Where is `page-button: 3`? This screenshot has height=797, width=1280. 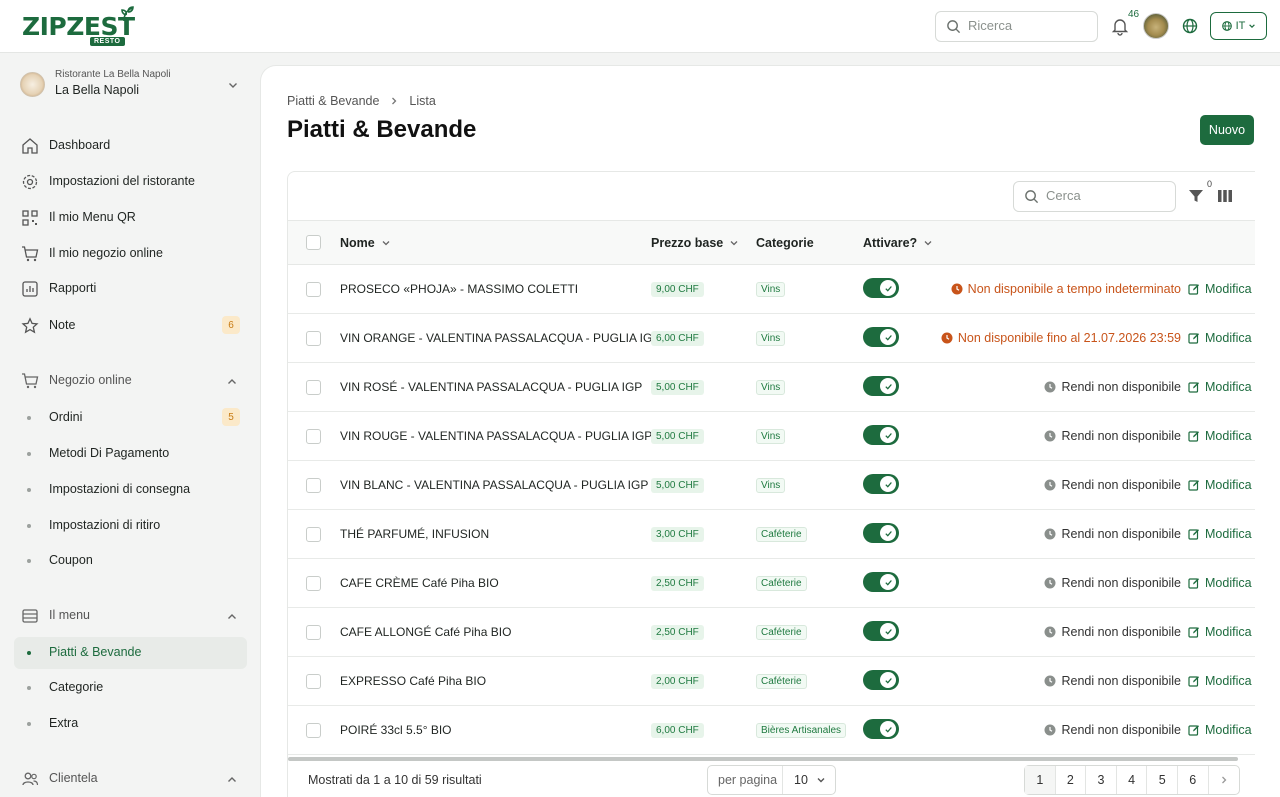 page-button: 3 is located at coordinates (1101, 780).